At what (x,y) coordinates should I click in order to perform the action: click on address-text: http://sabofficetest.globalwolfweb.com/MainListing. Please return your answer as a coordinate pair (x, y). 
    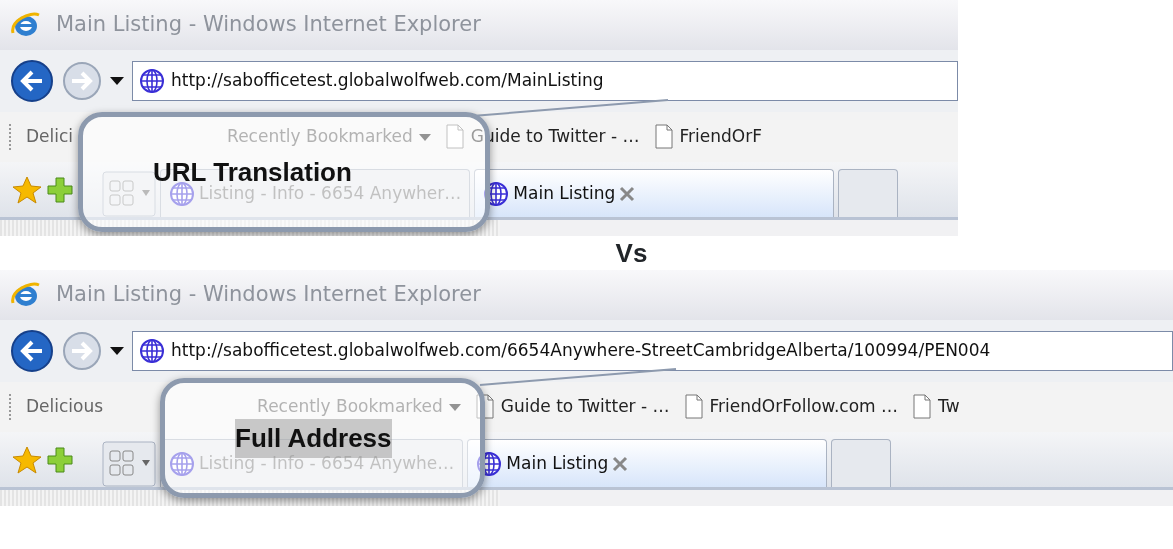
    Looking at the image, I should click on (387, 81).